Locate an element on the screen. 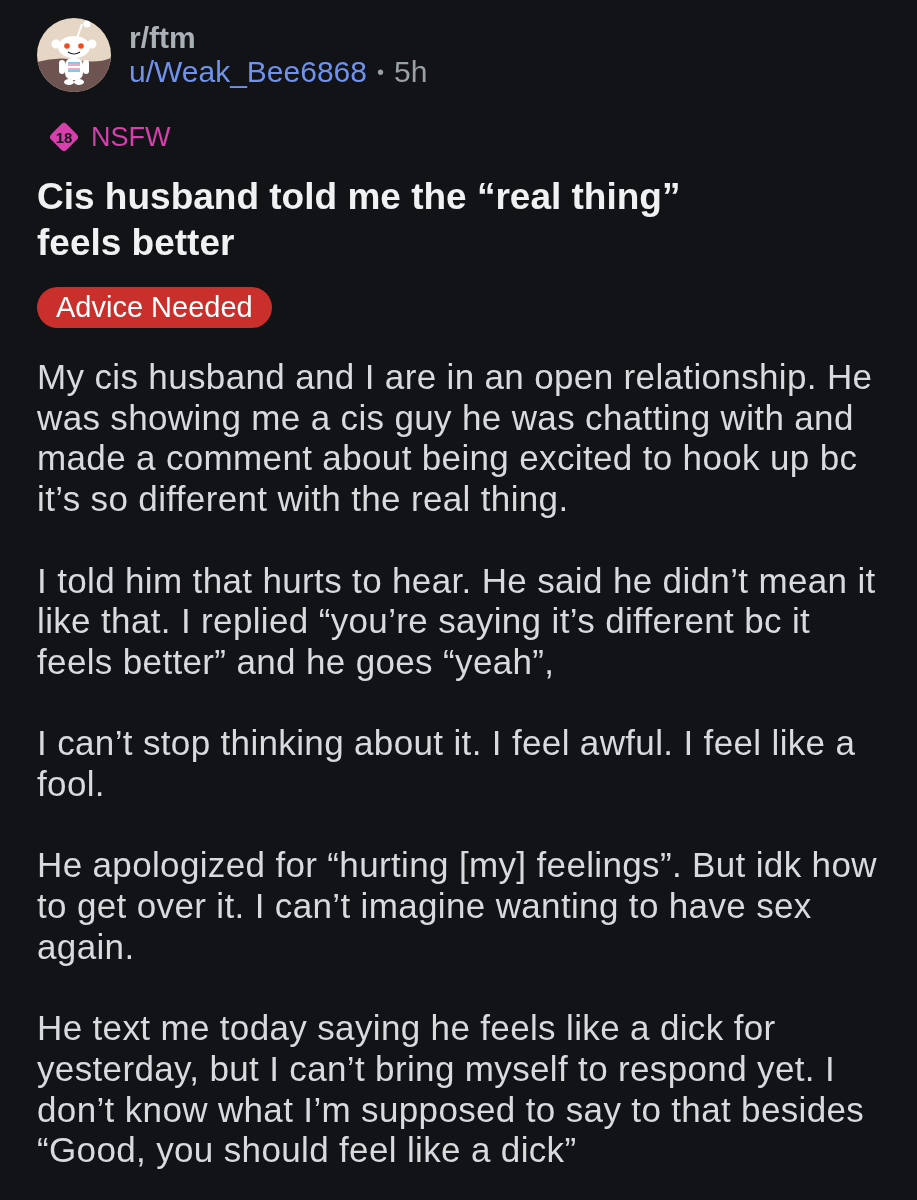 Image resolution: width=917 pixels, height=1200 pixels. body-paragraph: I told him that hurts to hear. He said he didn’t mean it like that. I replied “you’re saying it’s different bc it feels better” and he goes “yeah”, is located at coordinates (457, 621).